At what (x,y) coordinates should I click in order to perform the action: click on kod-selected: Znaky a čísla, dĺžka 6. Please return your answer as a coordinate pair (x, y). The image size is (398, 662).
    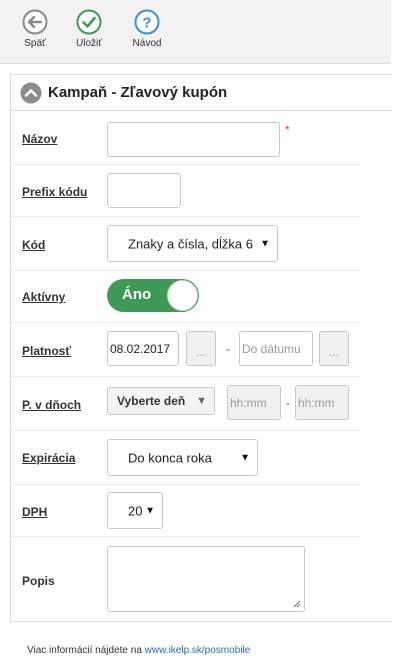
    Looking at the image, I should click on (190, 243).